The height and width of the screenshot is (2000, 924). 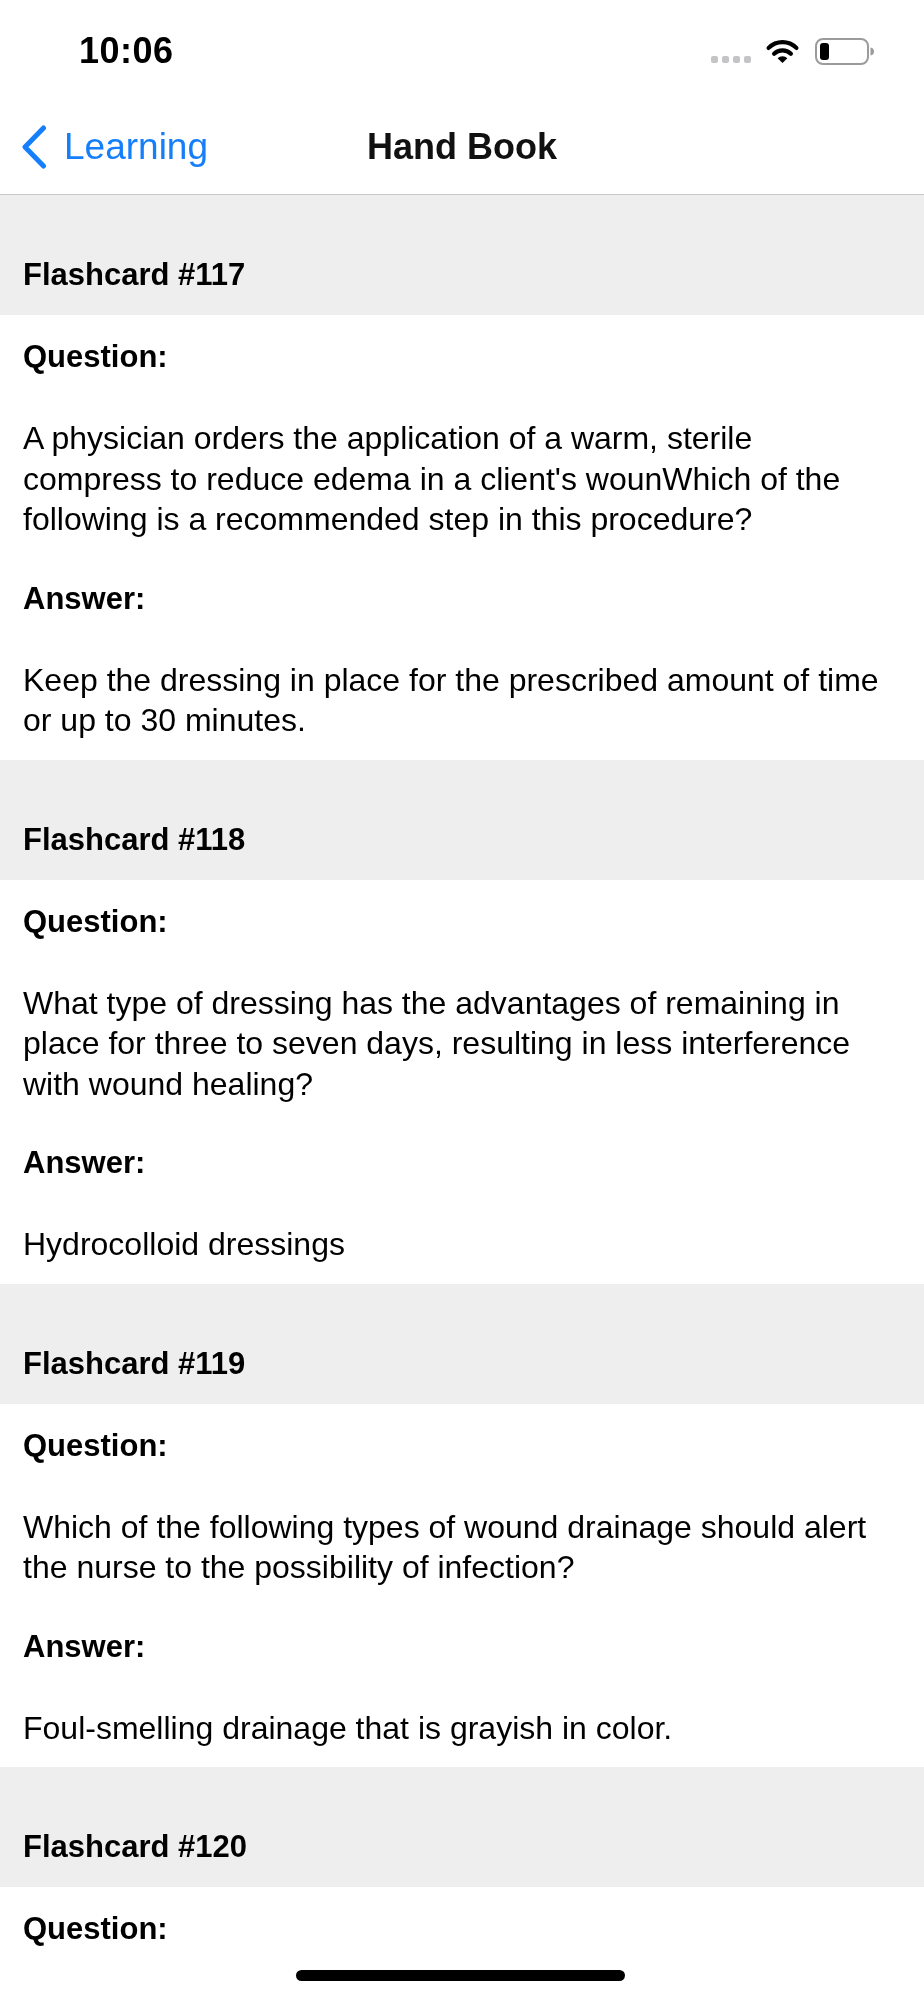 I want to click on flashcard-title: Flashcard #117, so click(x=134, y=275).